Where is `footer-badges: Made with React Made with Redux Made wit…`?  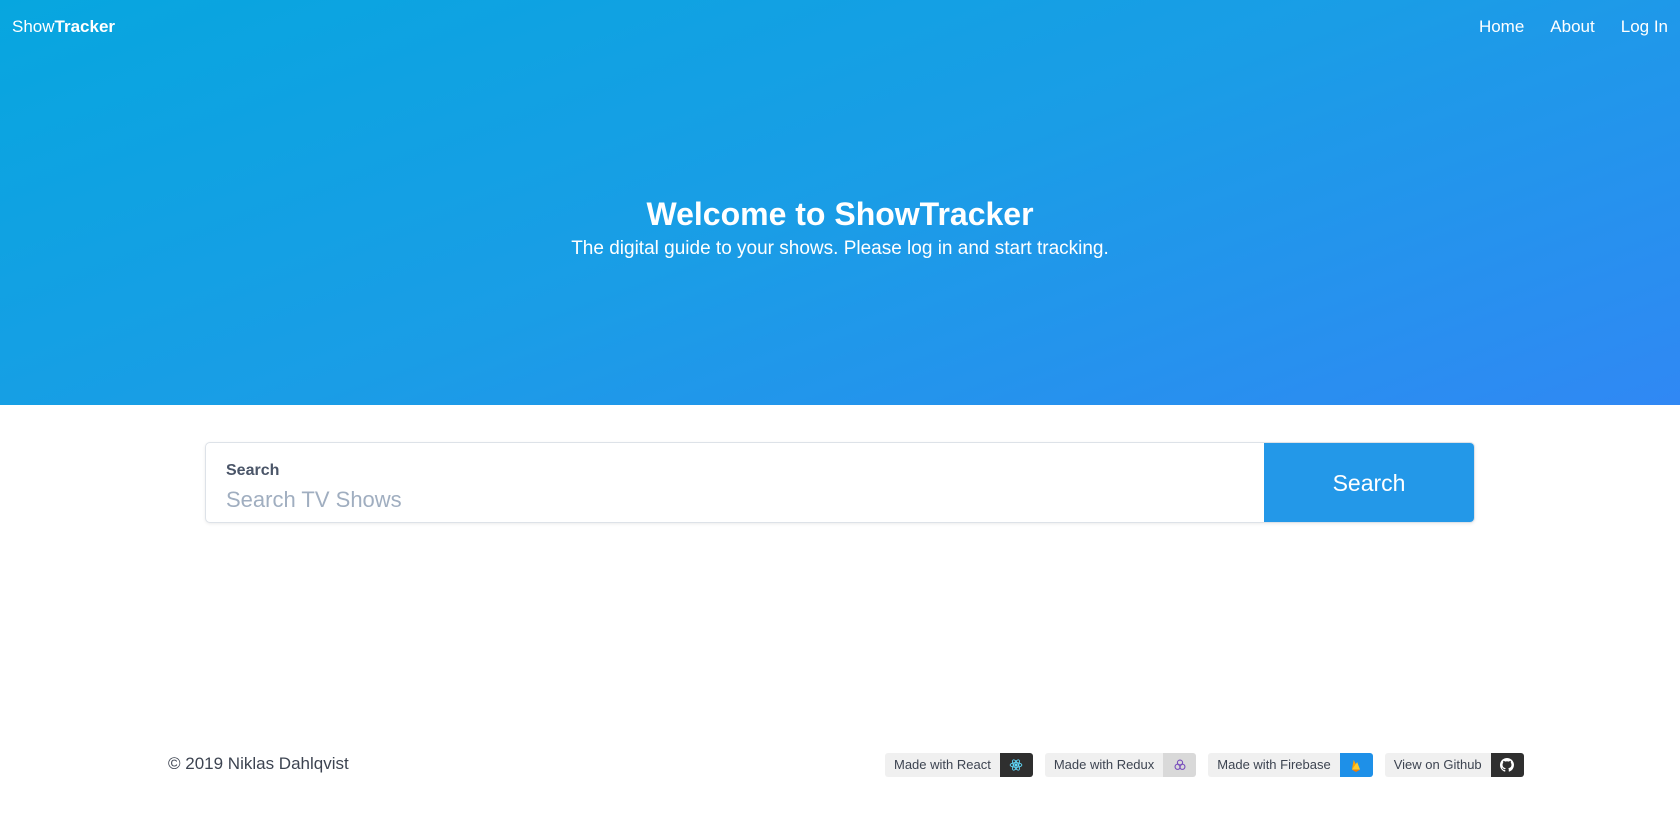 footer-badges: Made with React Made with Redux Made wit… is located at coordinates (1204, 765).